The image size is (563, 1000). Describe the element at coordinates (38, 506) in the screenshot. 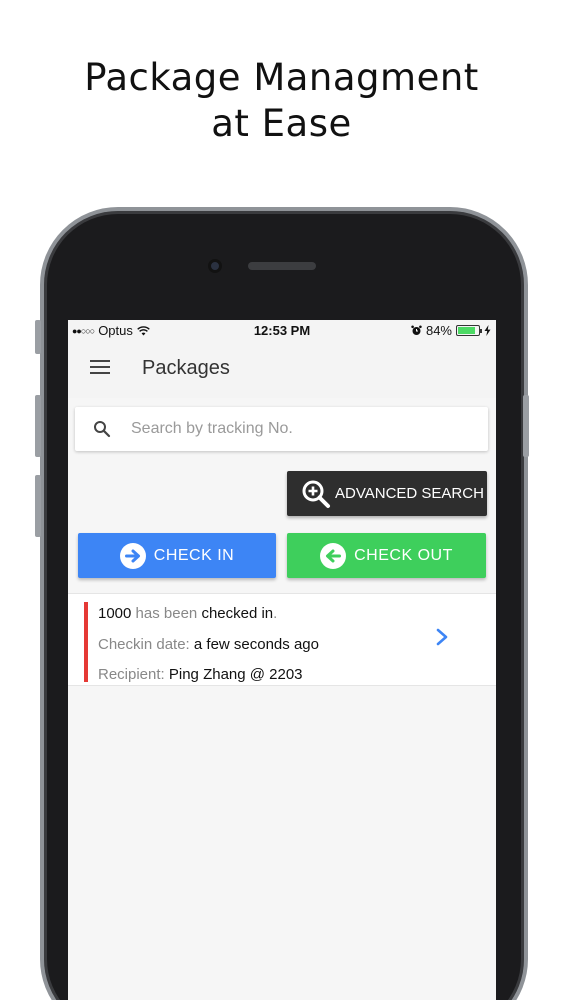

I see `phone-volume-down` at that location.